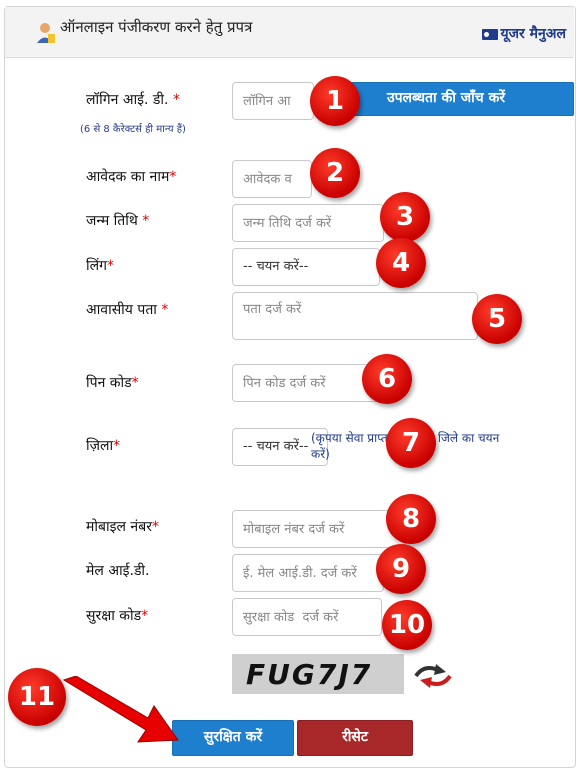 The height and width of the screenshot is (768, 580). What do you see at coordinates (127, 310) in the screenshot?
I see `address-label: आवासीय पता *` at bounding box center [127, 310].